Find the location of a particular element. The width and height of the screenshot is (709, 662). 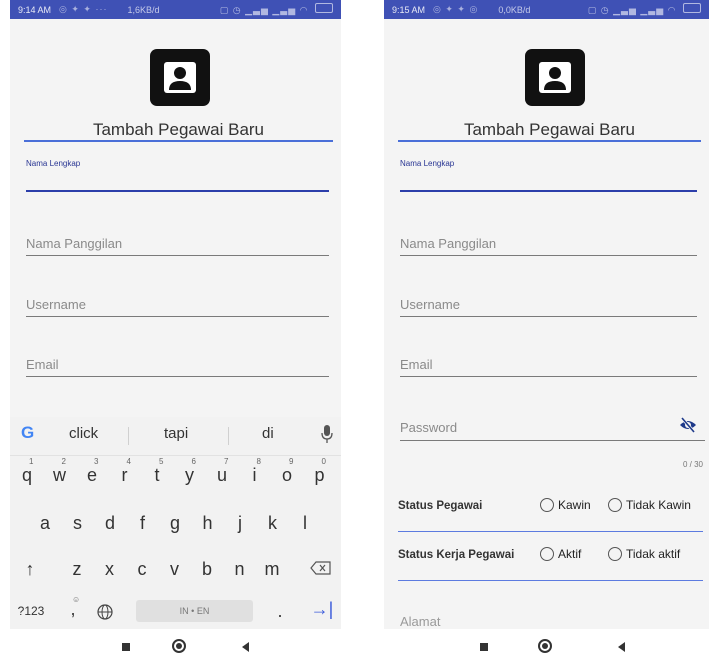

key-u: u7 is located at coordinates (222, 471).